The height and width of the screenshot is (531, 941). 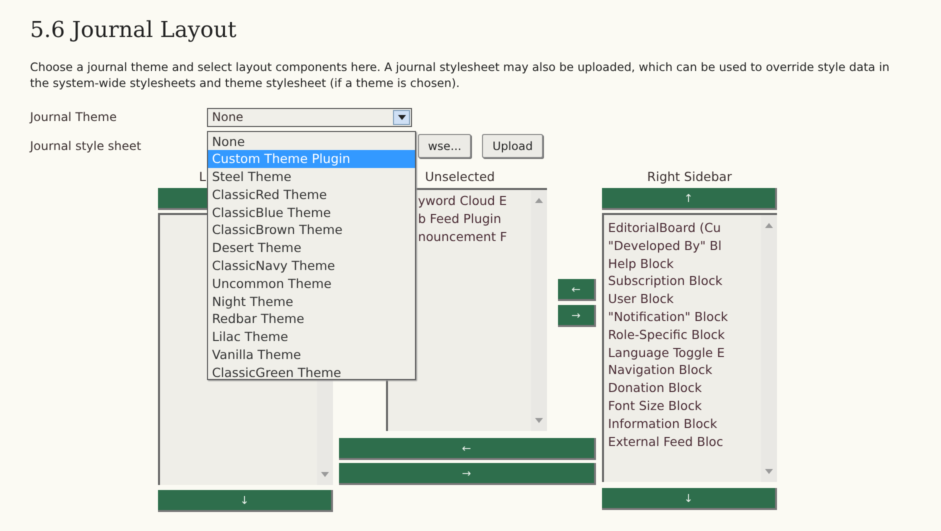 What do you see at coordinates (460, 75) in the screenshot?
I see `intro-paragraph: Choose a journal theme and select layout components here. A journal stylesheet may also be uploaded, which can be used to override style data in the system-wide stylesheets and theme stylesheet (if a theme is chosen).` at bounding box center [460, 75].